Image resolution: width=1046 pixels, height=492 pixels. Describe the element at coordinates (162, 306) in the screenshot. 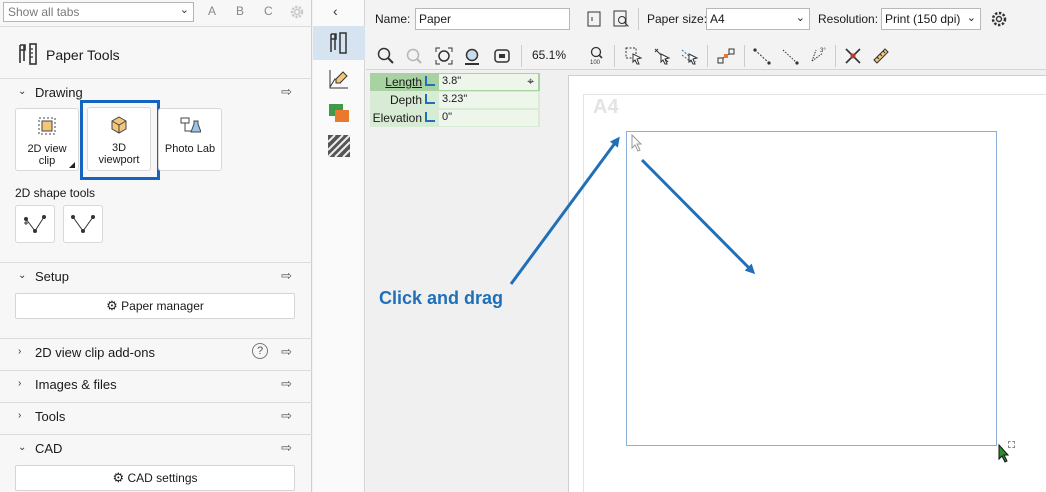

I see `button-label: Paper manager` at that location.